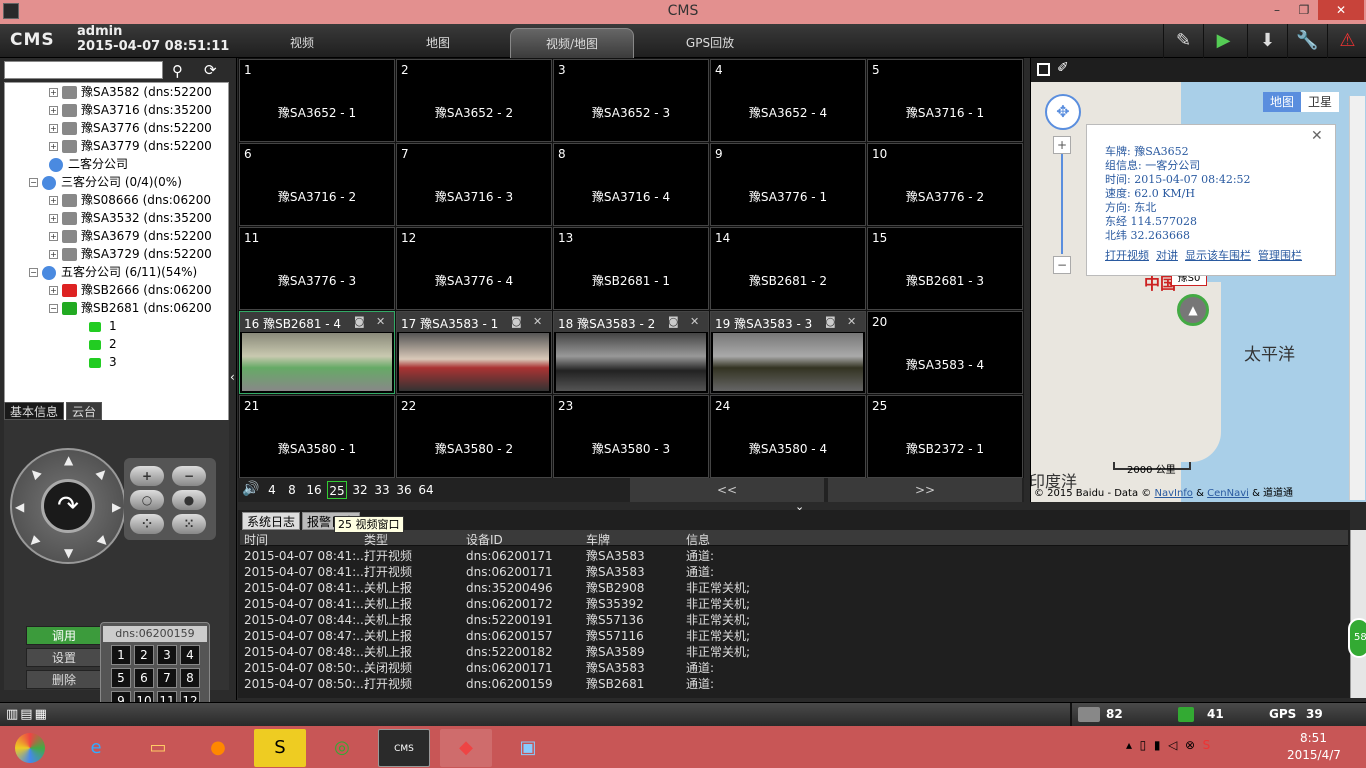 The image size is (1366, 768). What do you see at coordinates (64, 679) in the screenshot?
I see `preset-delete-button: 删除` at bounding box center [64, 679].